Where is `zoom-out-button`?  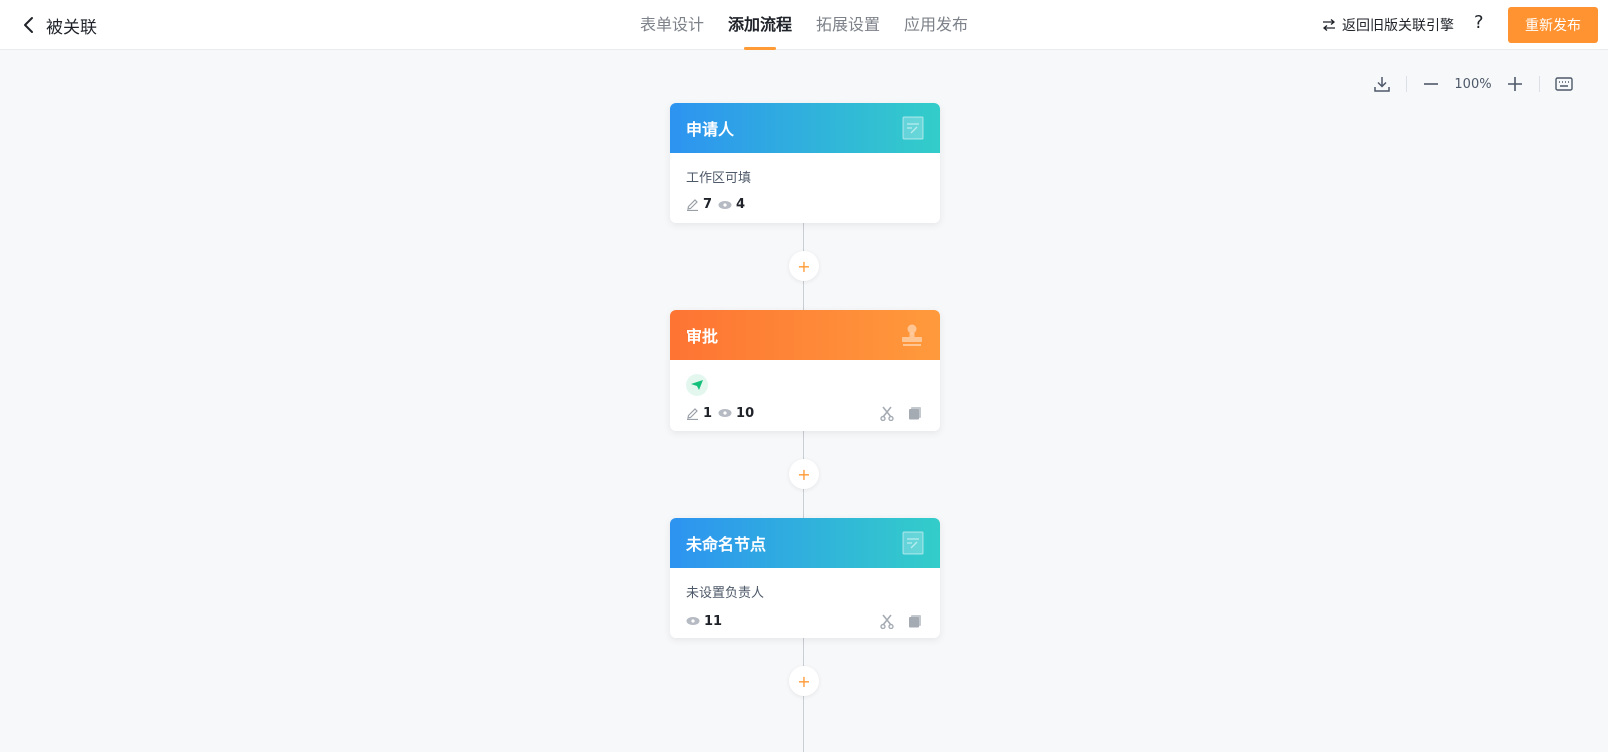 zoom-out-button is located at coordinates (1431, 84).